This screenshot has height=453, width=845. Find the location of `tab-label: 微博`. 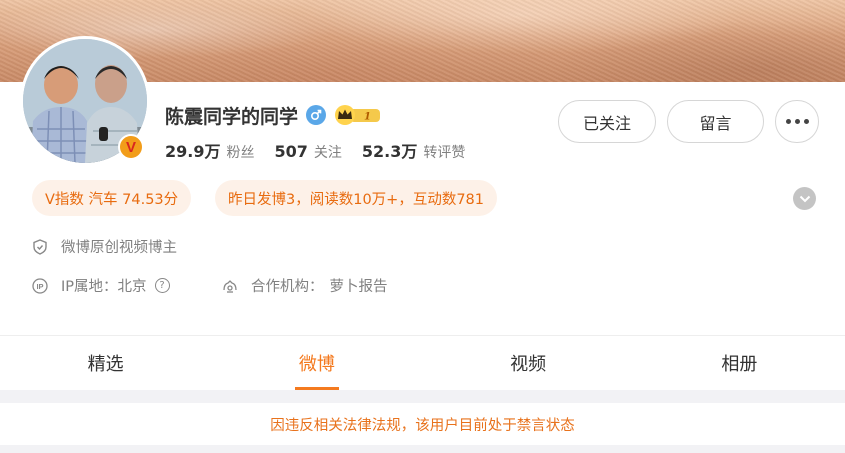

tab-label: 微博 is located at coordinates (316, 364).